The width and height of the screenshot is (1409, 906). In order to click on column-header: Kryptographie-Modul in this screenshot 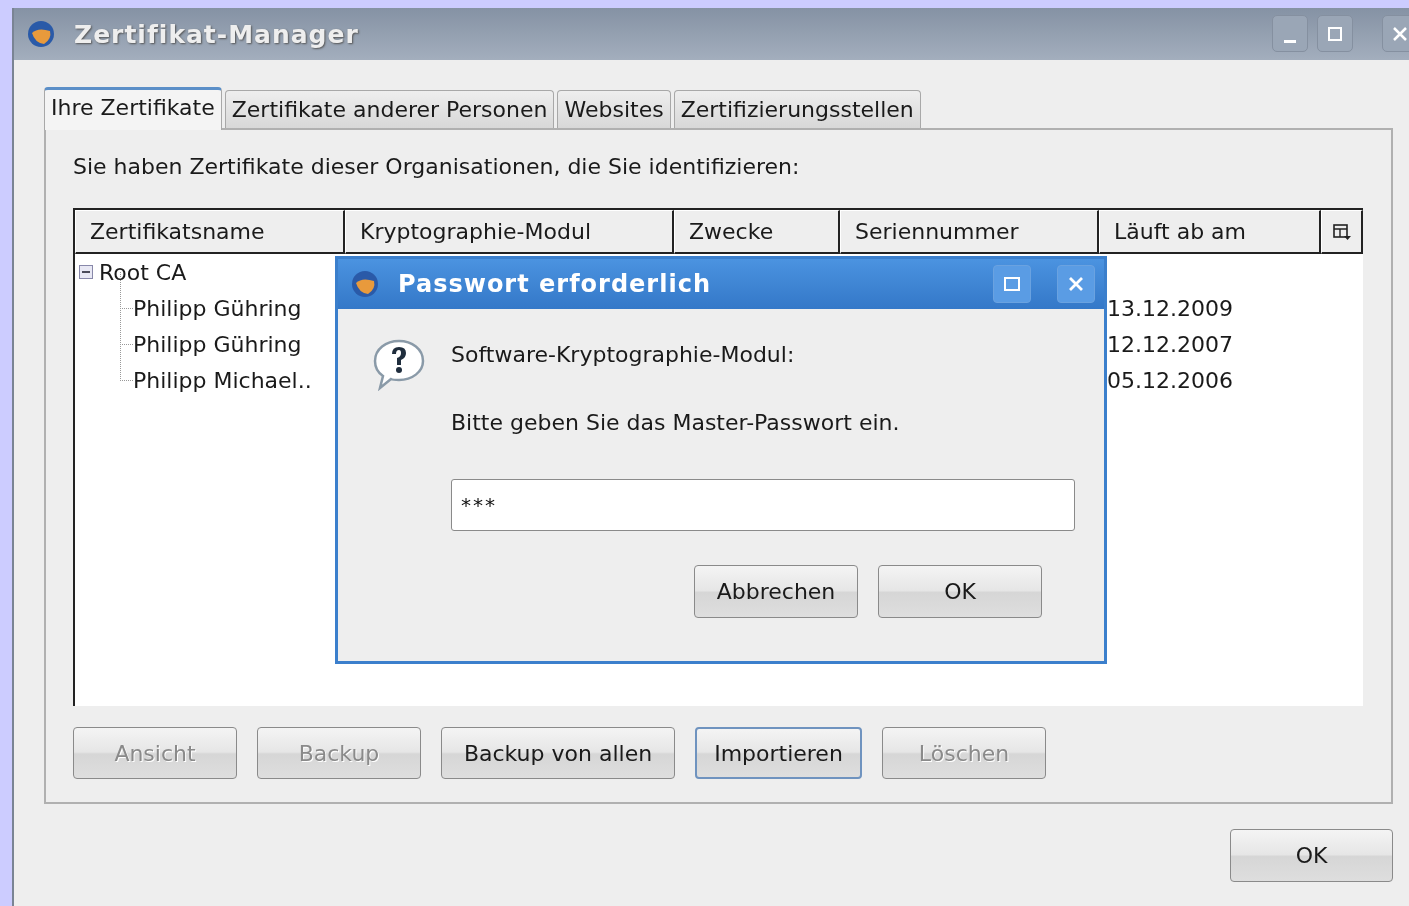, I will do `click(509, 232)`.